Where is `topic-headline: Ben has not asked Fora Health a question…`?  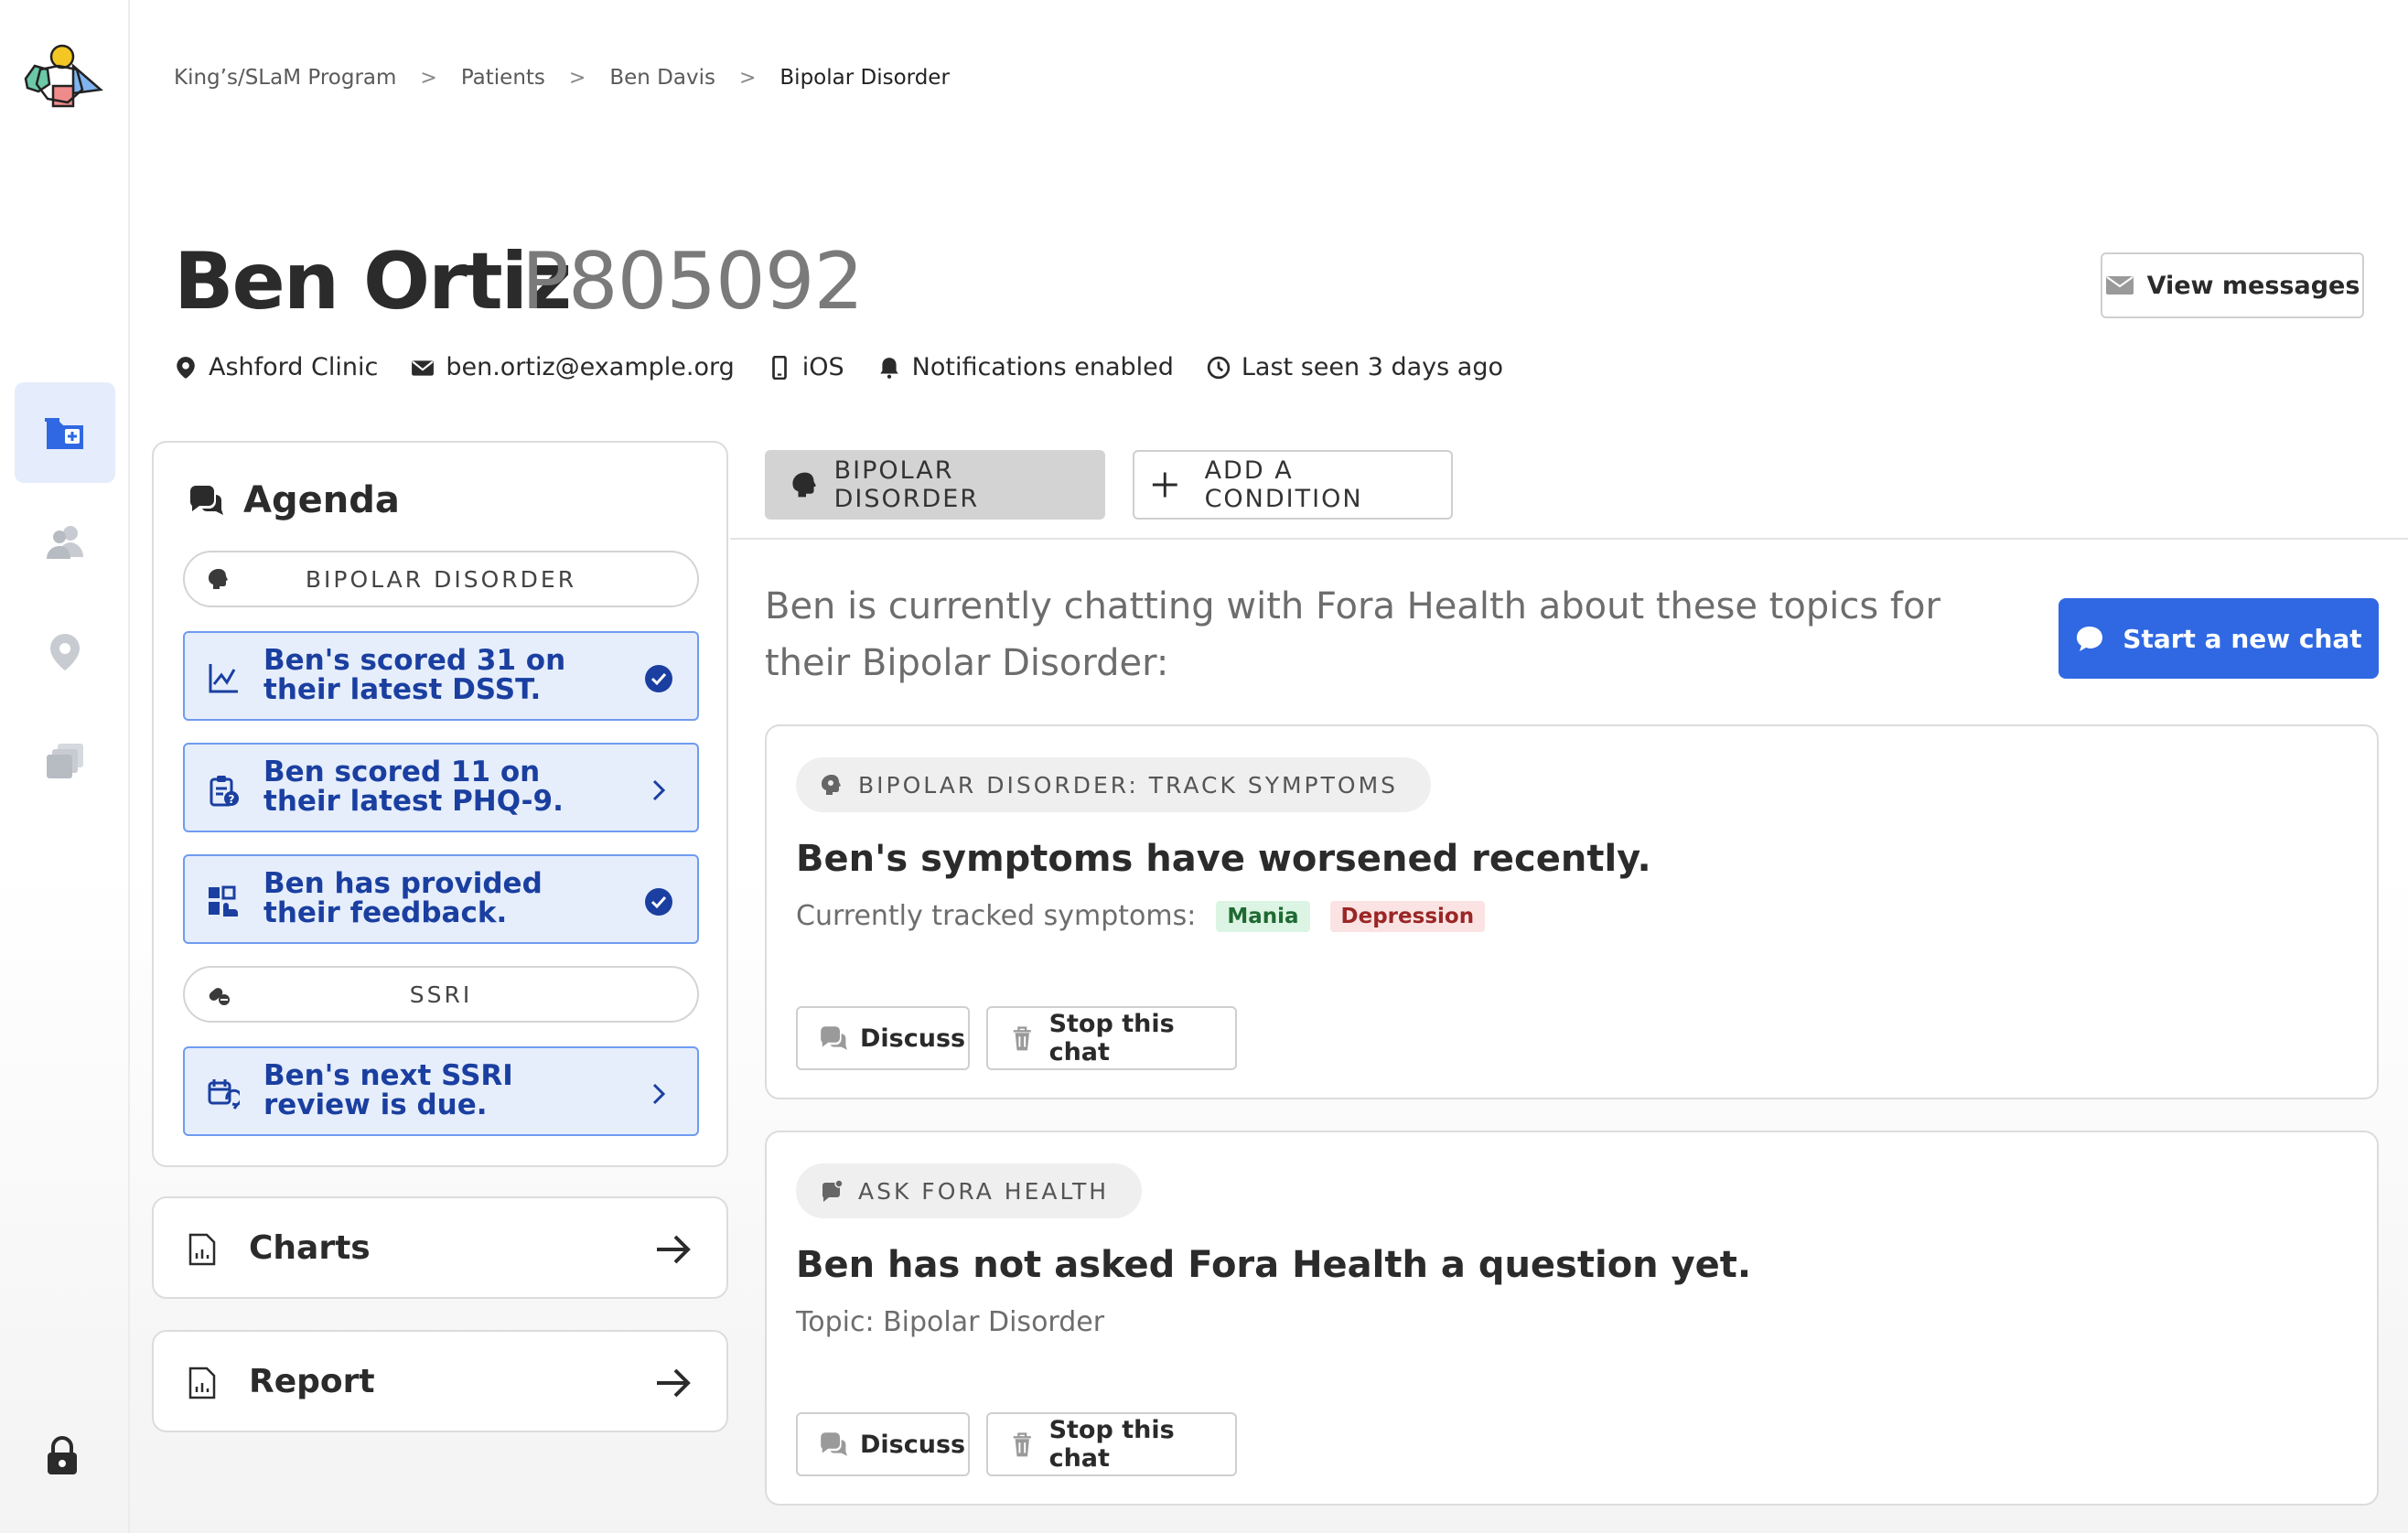 topic-headline: Ben has not asked Fora Health a question… is located at coordinates (1274, 1265).